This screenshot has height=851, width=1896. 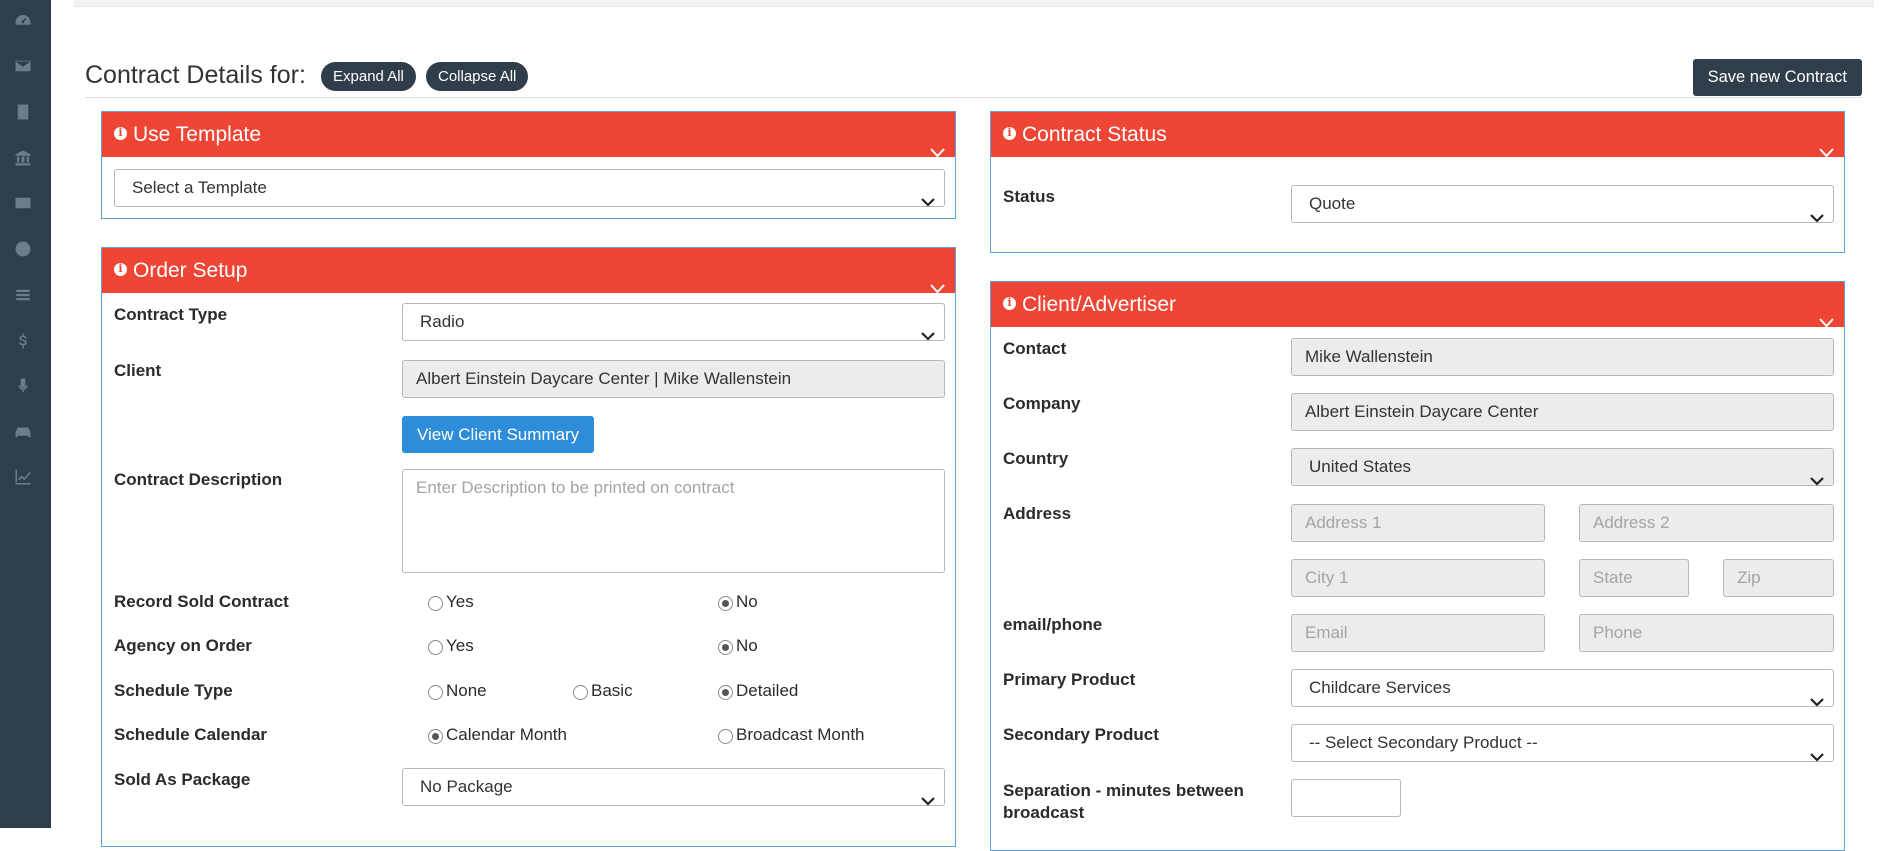 What do you see at coordinates (23, 112) in the screenshot?
I see `building-icon` at bounding box center [23, 112].